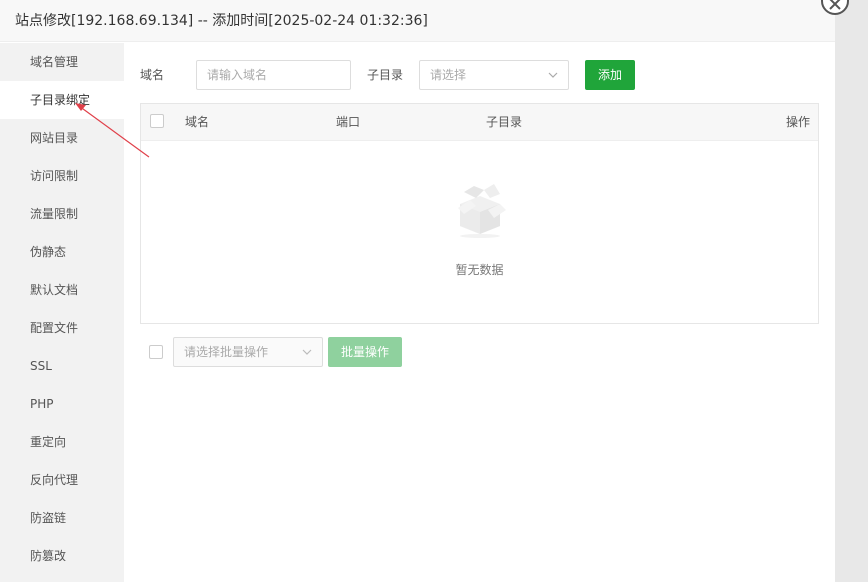  What do you see at coordinates (62, 556) in the screenshot?
I see `sidebar-item-tamper-protection: 防篡改` at bounding box center [62, 556].